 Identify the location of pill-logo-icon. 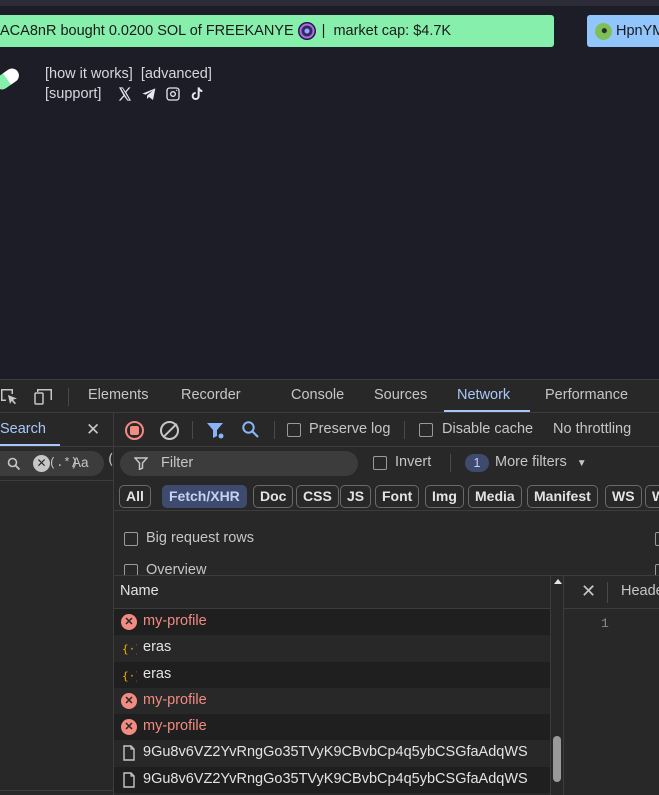
(11, 79).